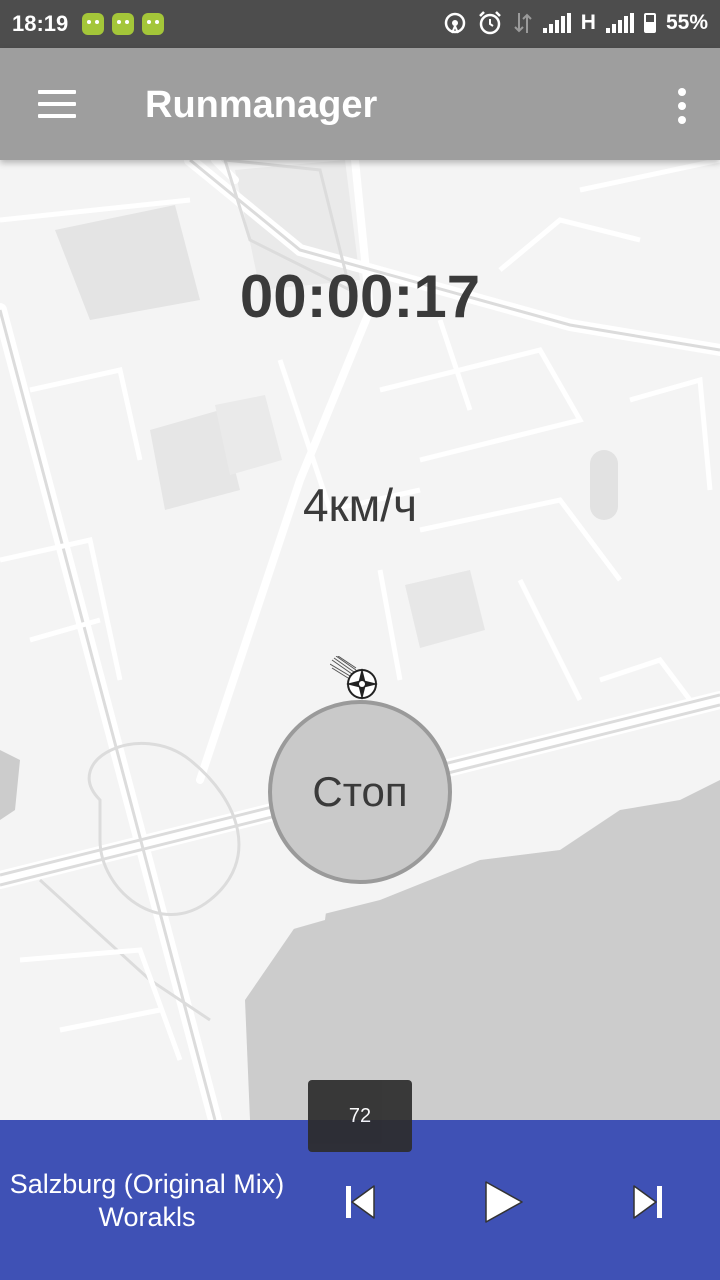 Image resolution: width=720 pixels, height=1280 pixels. Describe the element at coordinates (56, 104) in the screenshot. I see `hamburger-menu-icon` at that location.